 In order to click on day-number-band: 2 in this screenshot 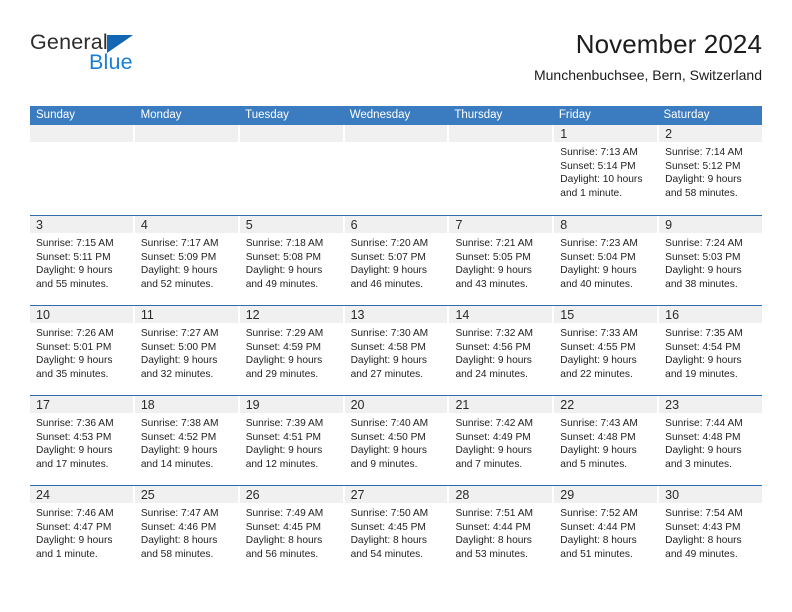, I will do `click(711, 133)`.